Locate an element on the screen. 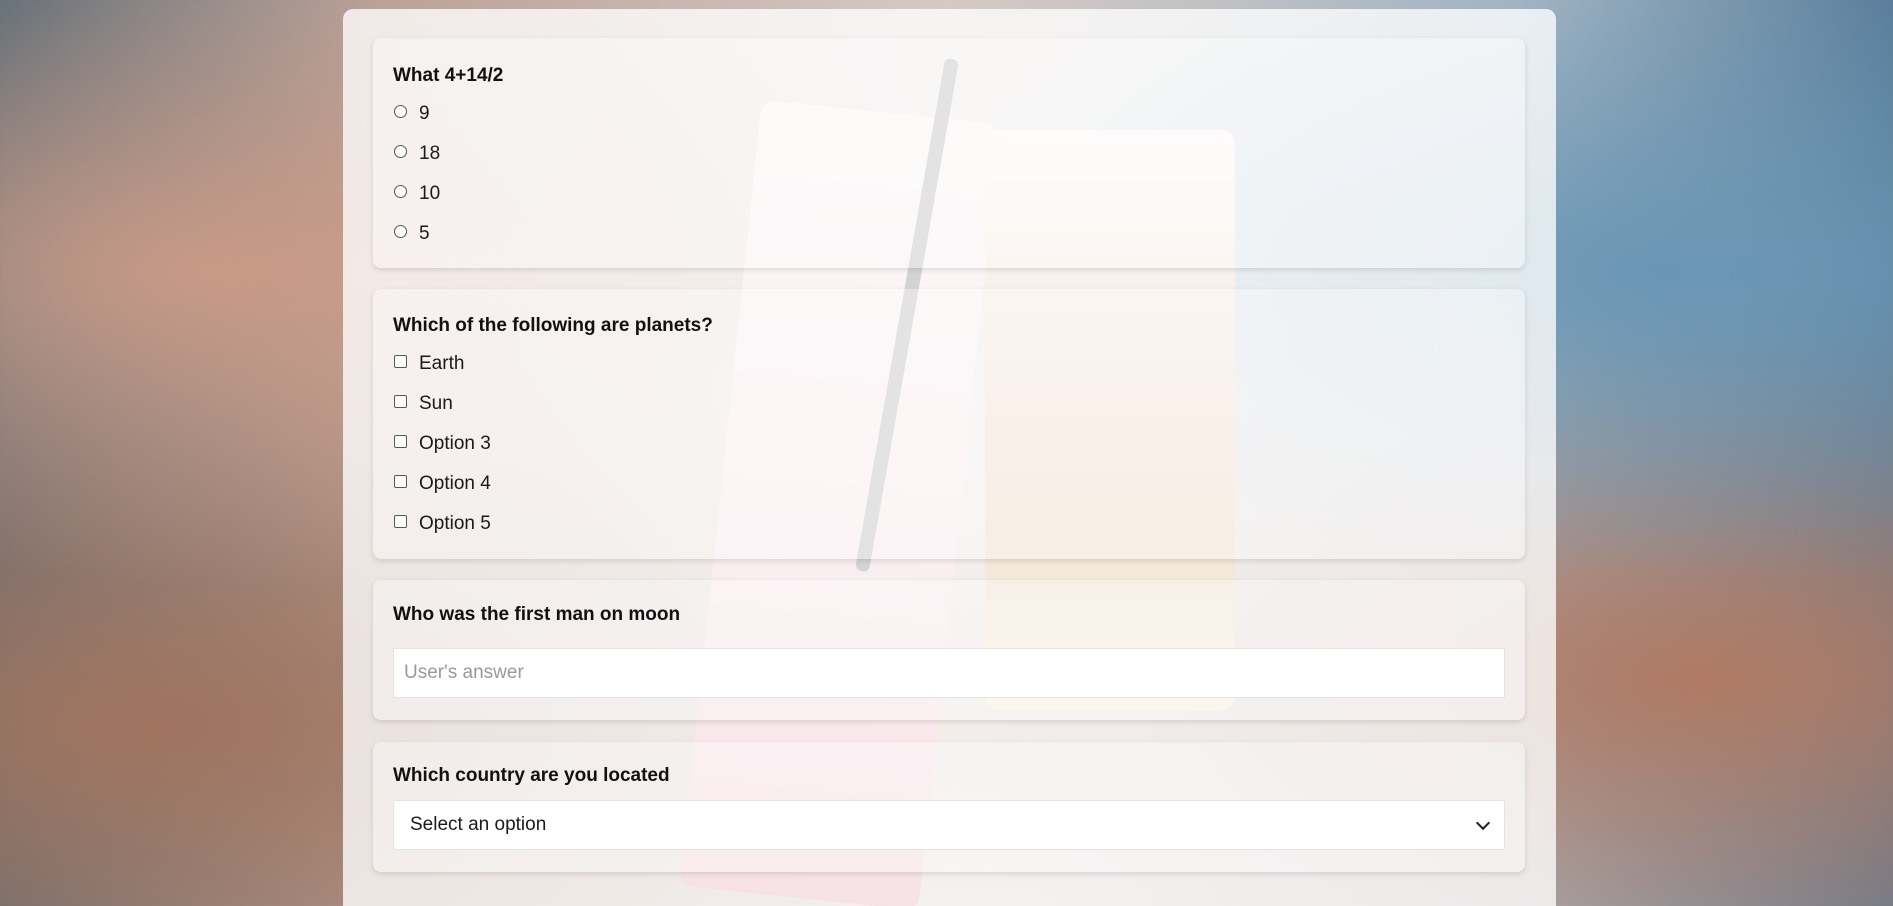  option-label: 10 is located at coordinates (430, 193).